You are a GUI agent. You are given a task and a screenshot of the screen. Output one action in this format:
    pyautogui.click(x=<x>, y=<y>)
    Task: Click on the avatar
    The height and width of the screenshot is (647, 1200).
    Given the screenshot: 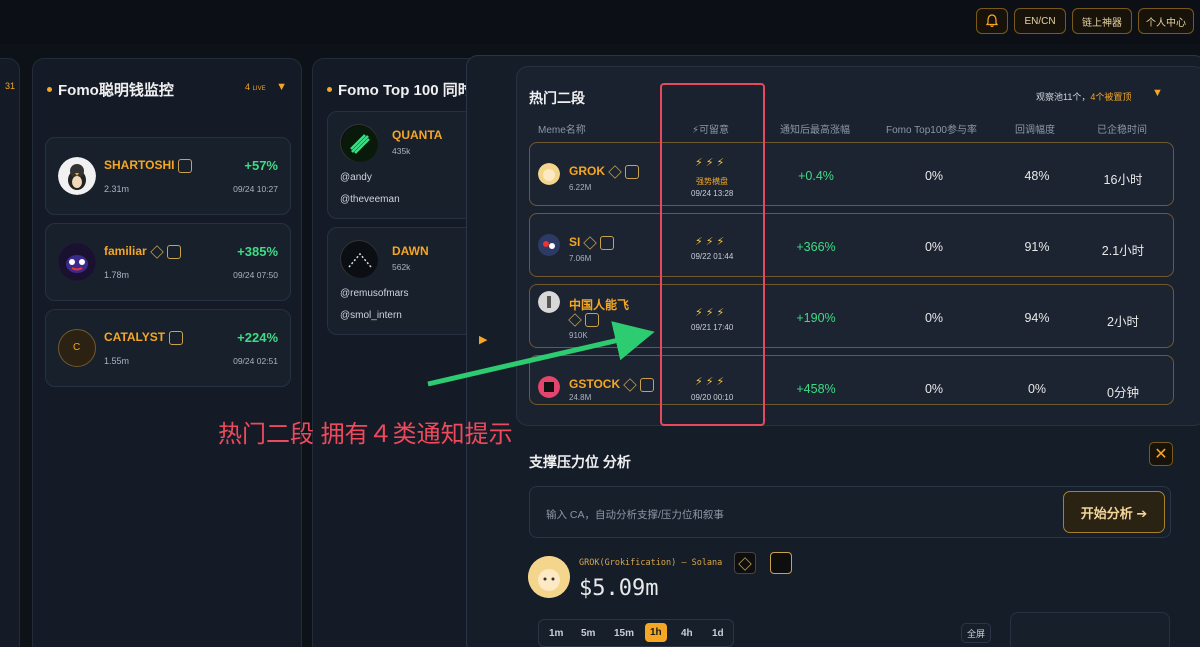 What is the action you would take?
    pyautogui.click(x=549, y=577)
    